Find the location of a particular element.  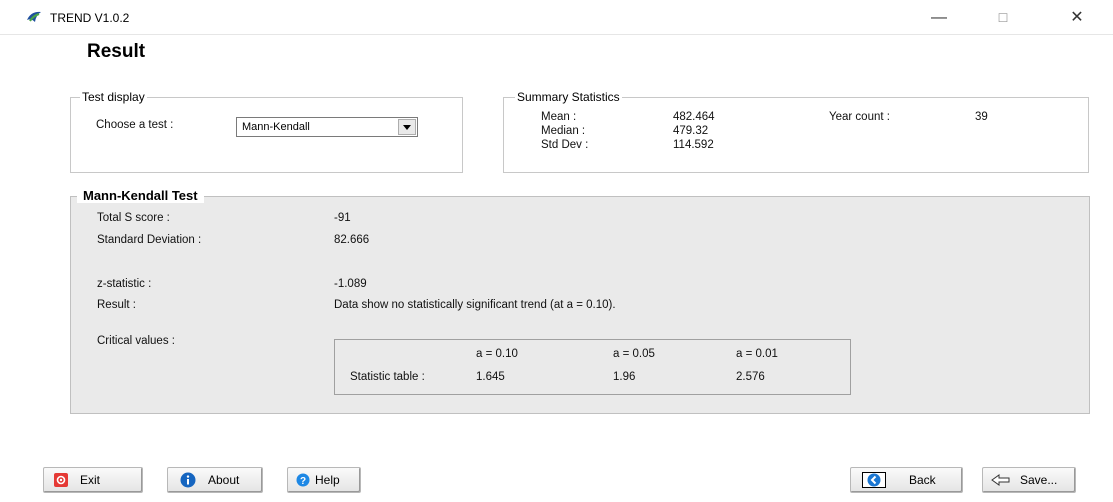

summary-statistics-group: Summary Statistics is located at coordinates (796, 131).